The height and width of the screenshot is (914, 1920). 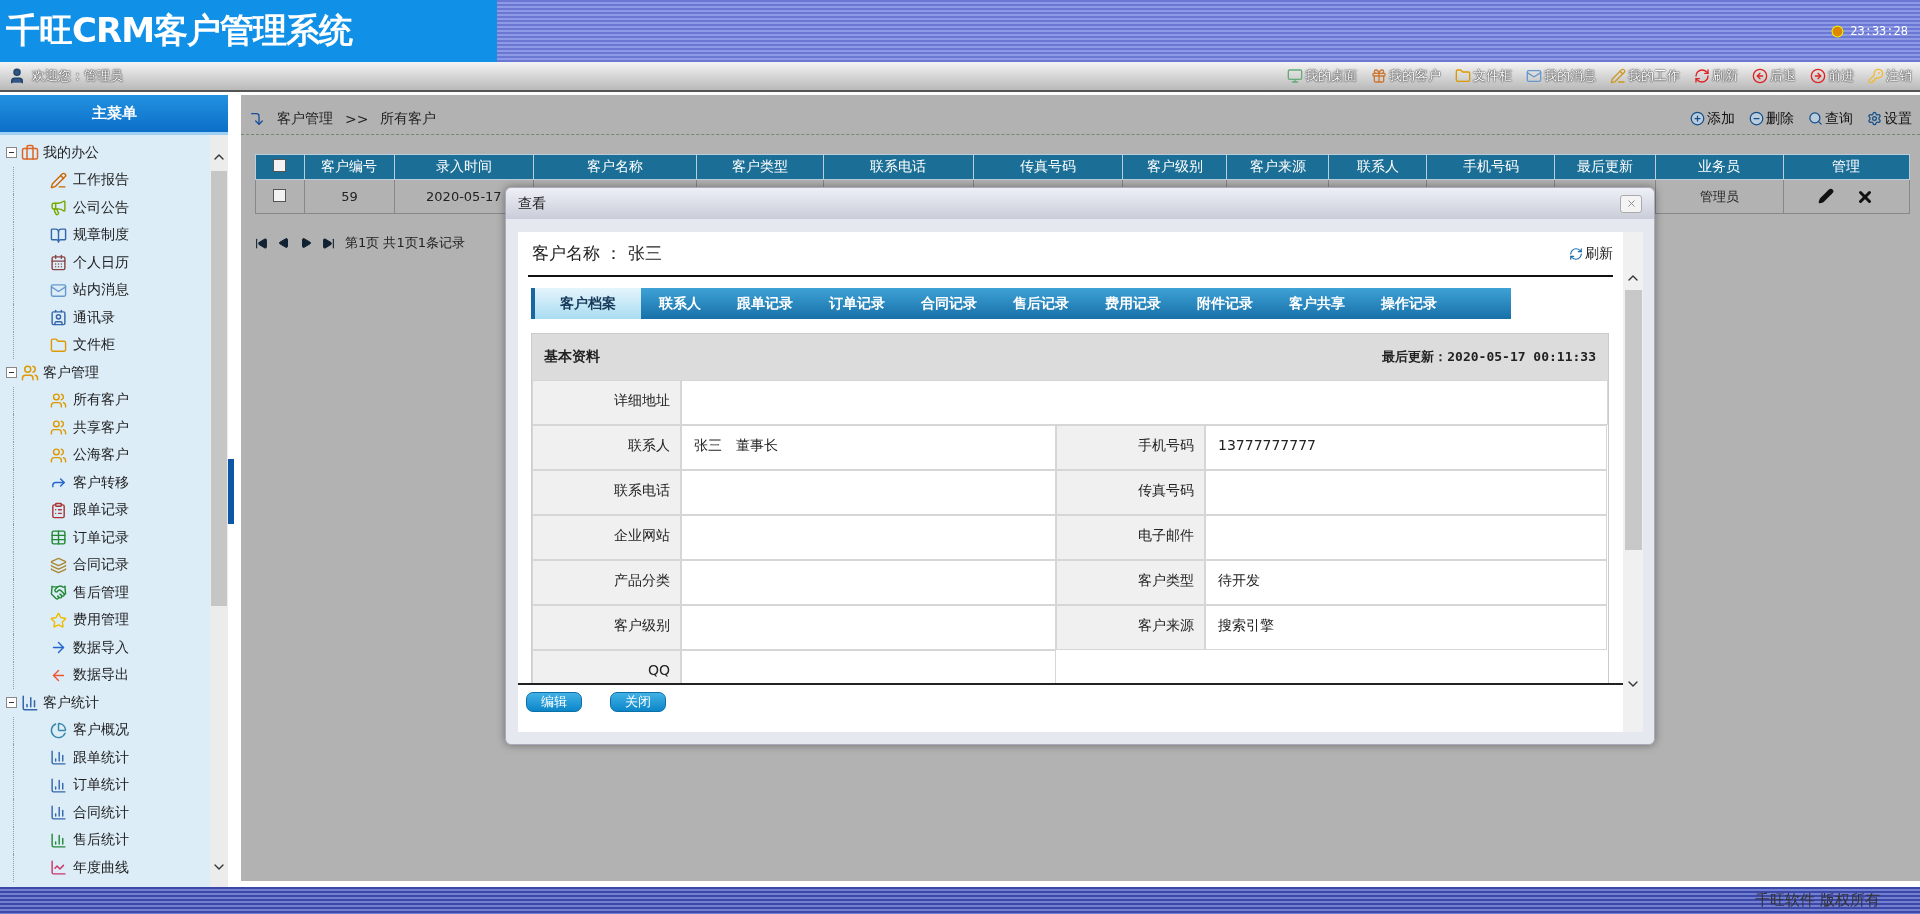 I want to click on field-value: 张三 董事长, so click(x=868, y=447).